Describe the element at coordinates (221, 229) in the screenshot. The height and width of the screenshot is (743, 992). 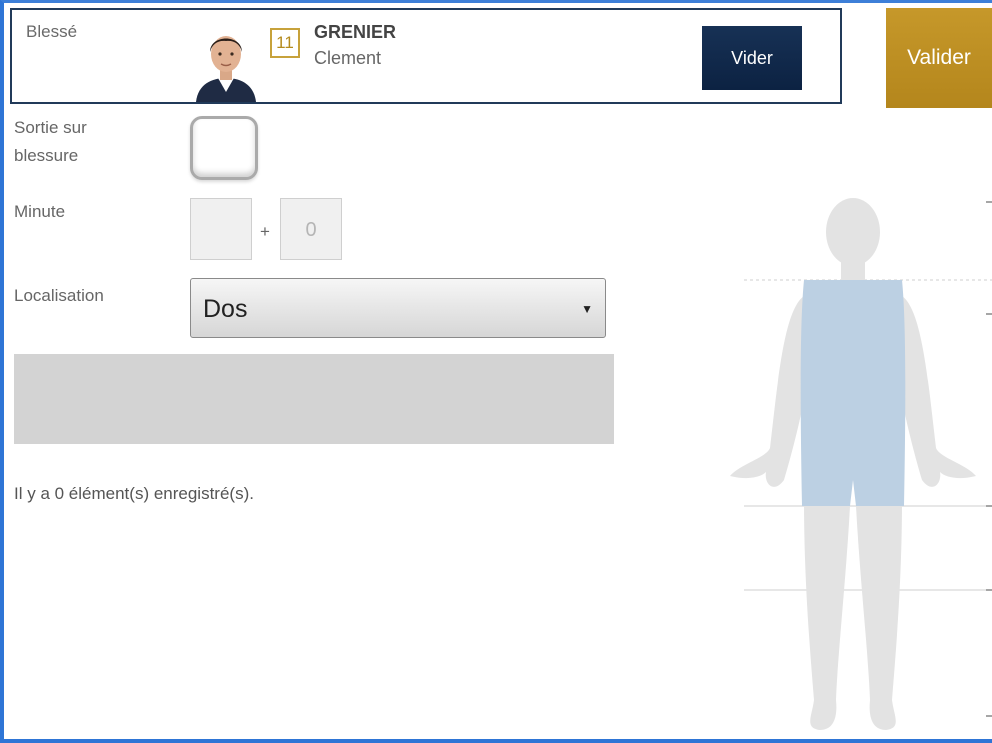
I see `minute-input` at that location.